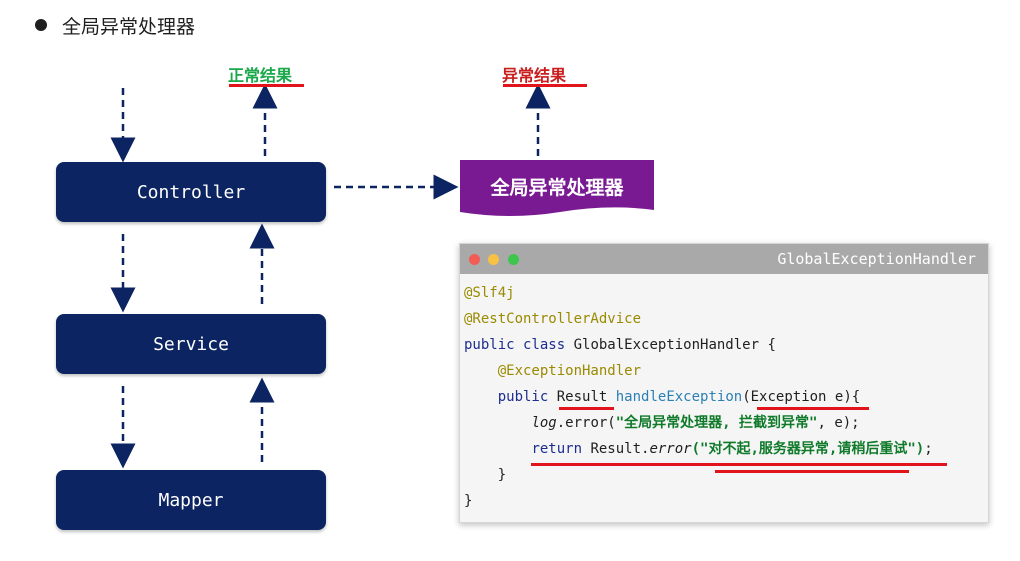 The image size is (1020, 561). What do you see at coordinates (557, 187) in the screenshot?
I see `handler-banner-label: 全局异常处理器` at bounding box center [557, 187].